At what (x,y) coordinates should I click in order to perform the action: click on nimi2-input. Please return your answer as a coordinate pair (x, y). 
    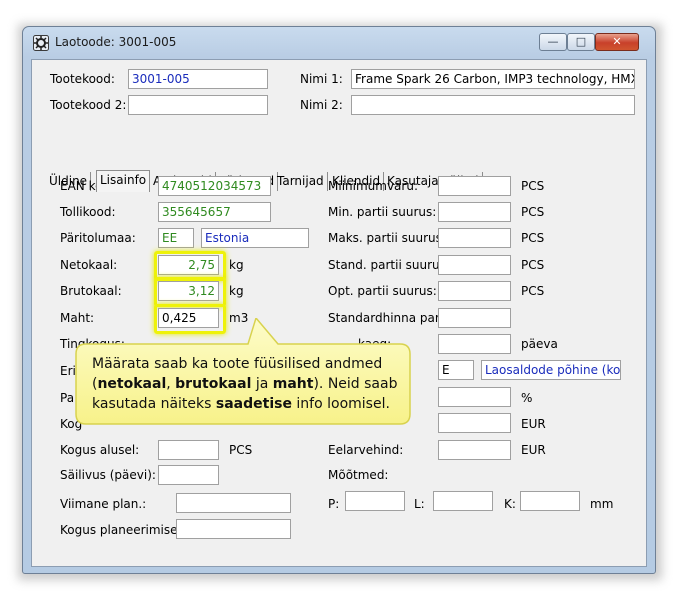
    Looking at the image, I should click on (493, 105).